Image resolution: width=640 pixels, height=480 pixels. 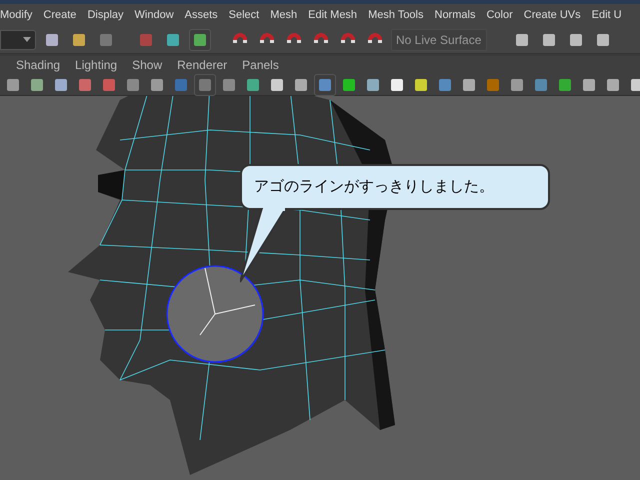 What do you see at coordinates (147, 65) in the screenshot?
I see `panel-menu-item: Show` at bounding box center [147, 65].